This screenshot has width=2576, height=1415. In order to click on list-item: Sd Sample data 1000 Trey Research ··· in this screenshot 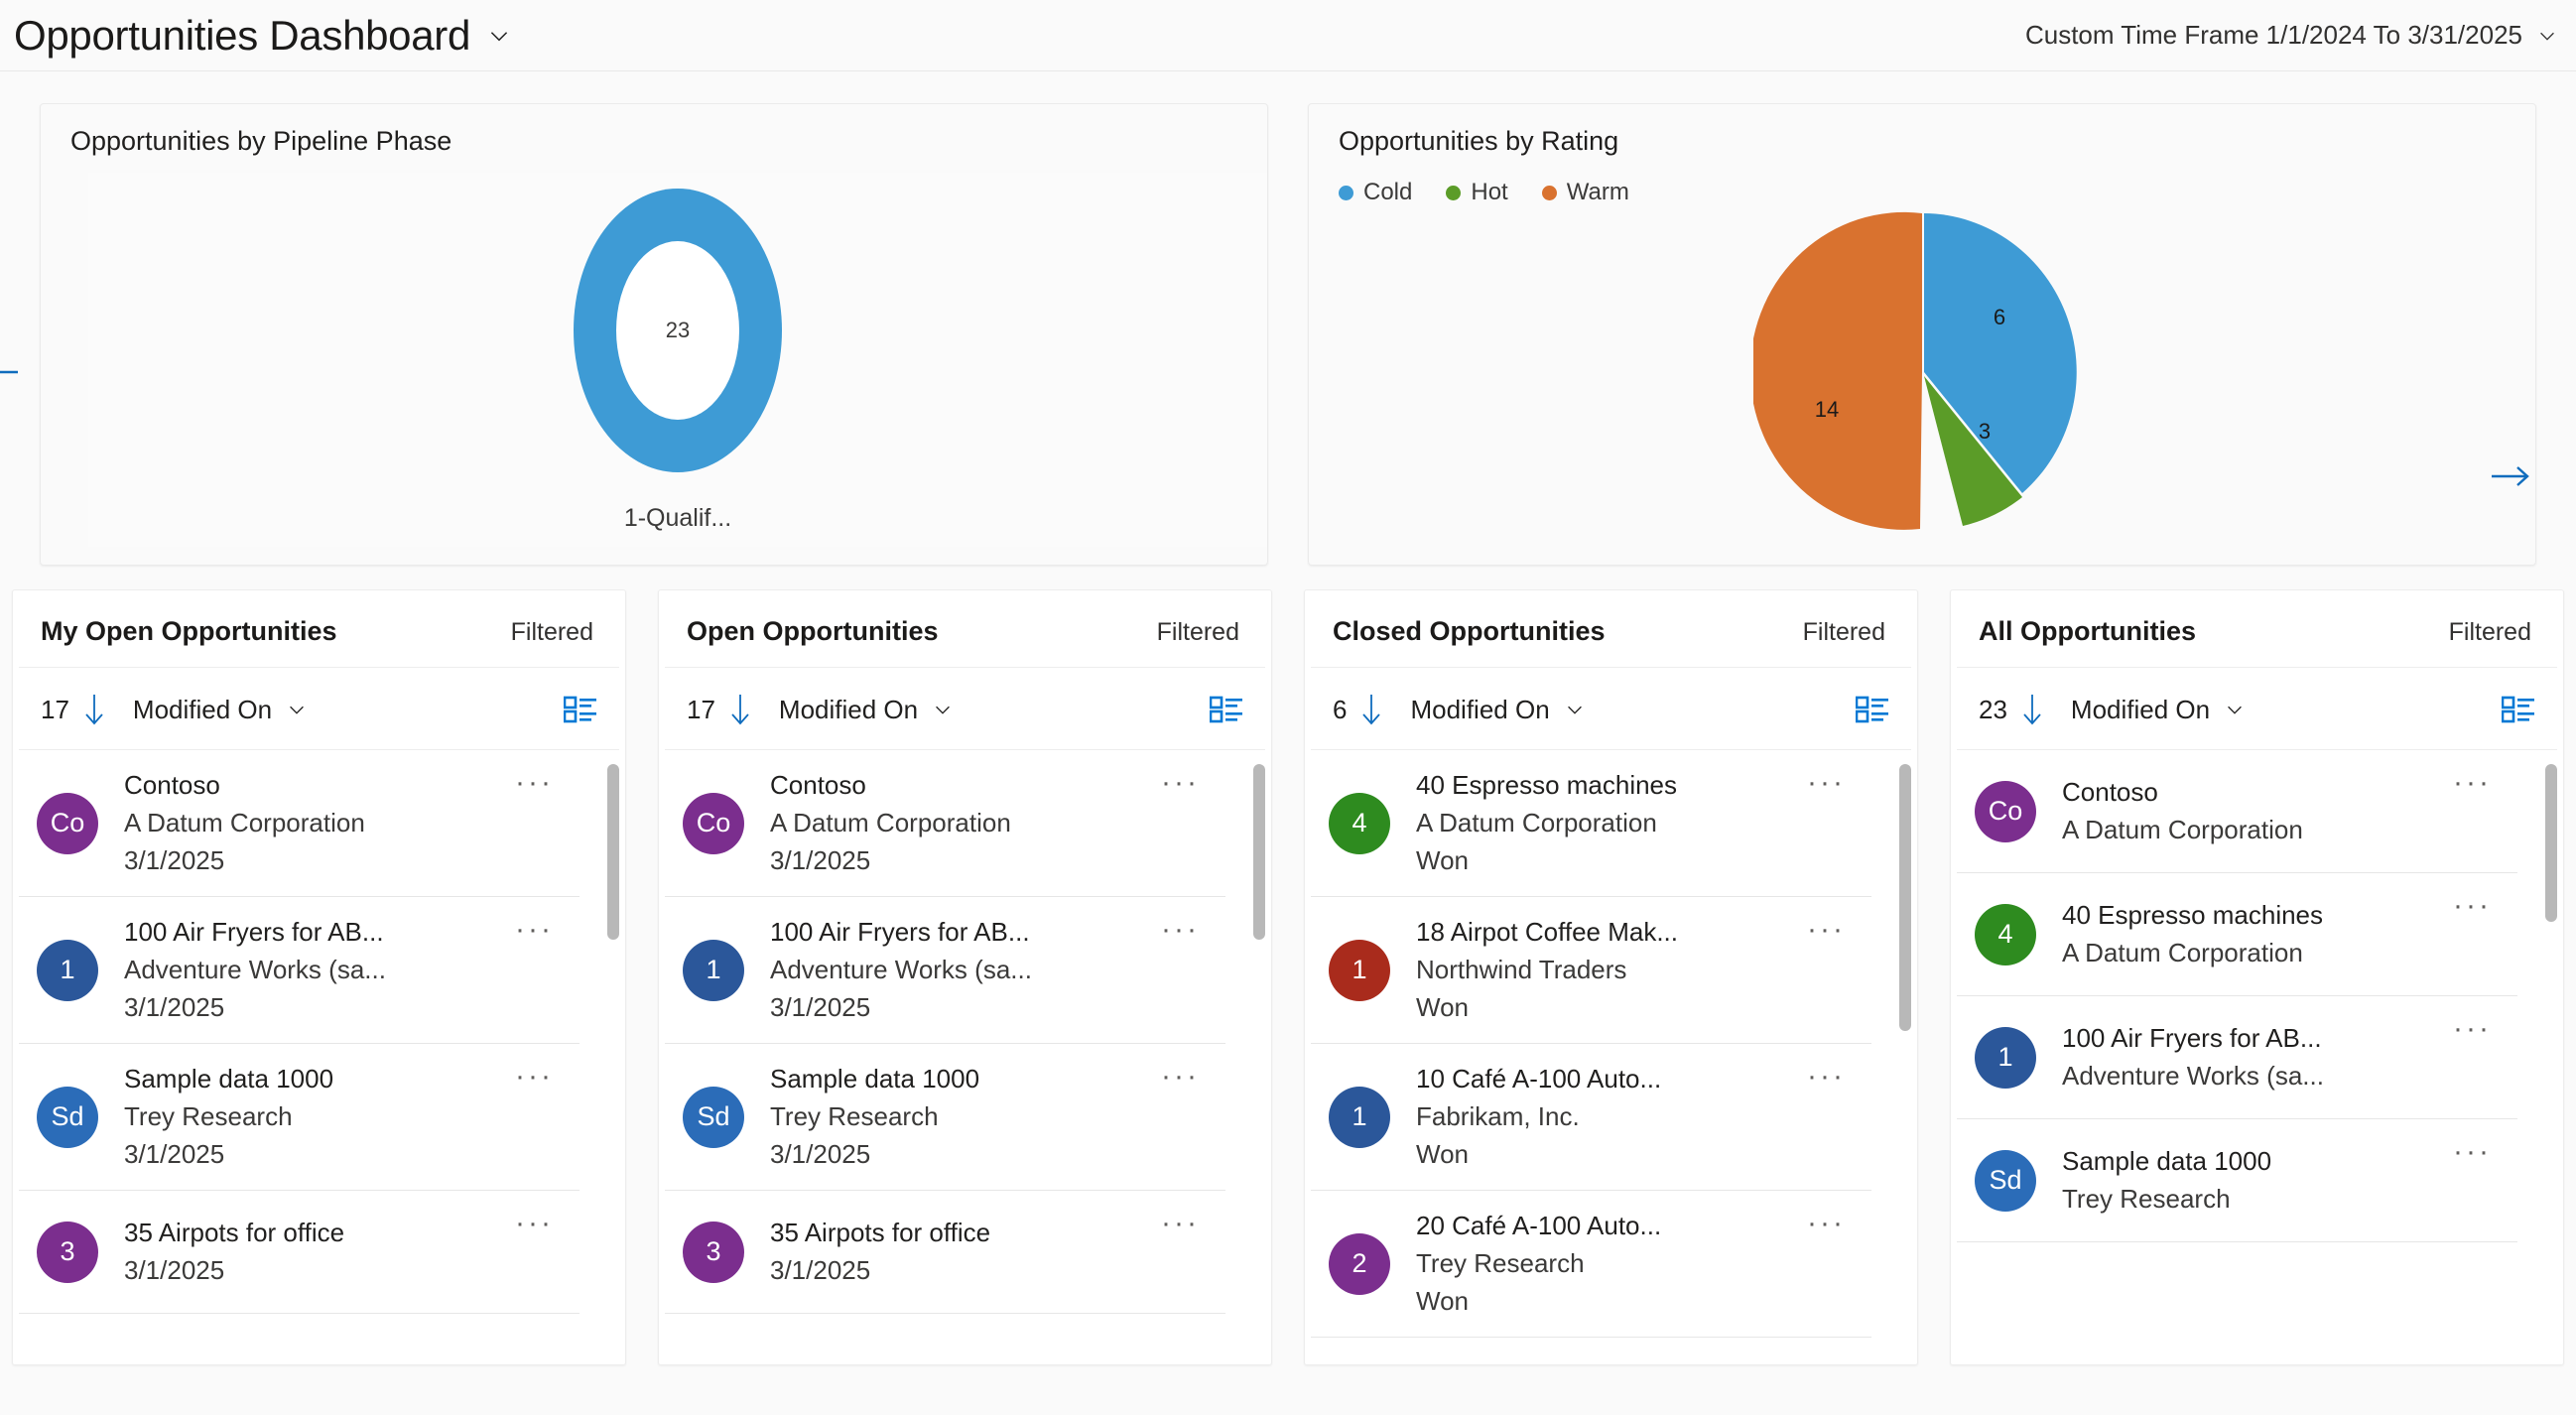, I will do `click(2237, 1180)`.